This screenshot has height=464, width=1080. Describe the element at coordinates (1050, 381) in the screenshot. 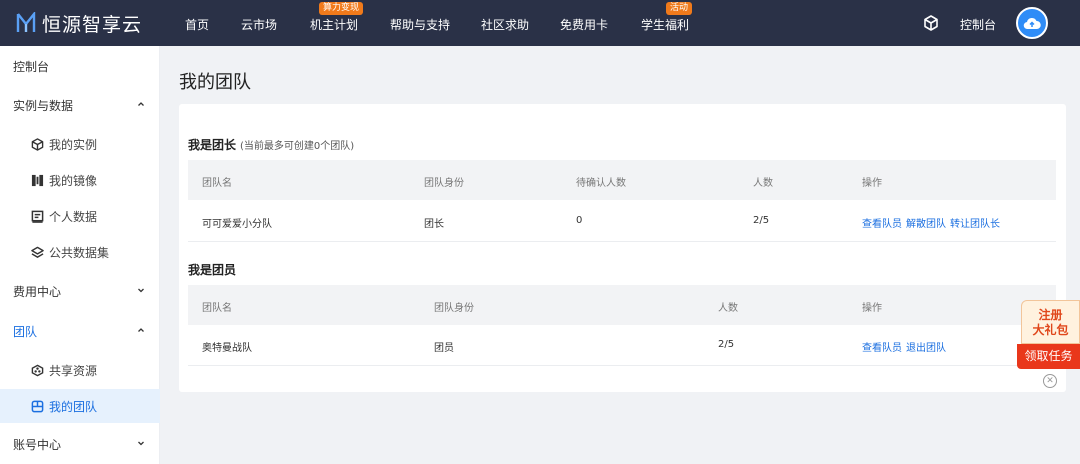

I see `close-icon: ✕` at that location.